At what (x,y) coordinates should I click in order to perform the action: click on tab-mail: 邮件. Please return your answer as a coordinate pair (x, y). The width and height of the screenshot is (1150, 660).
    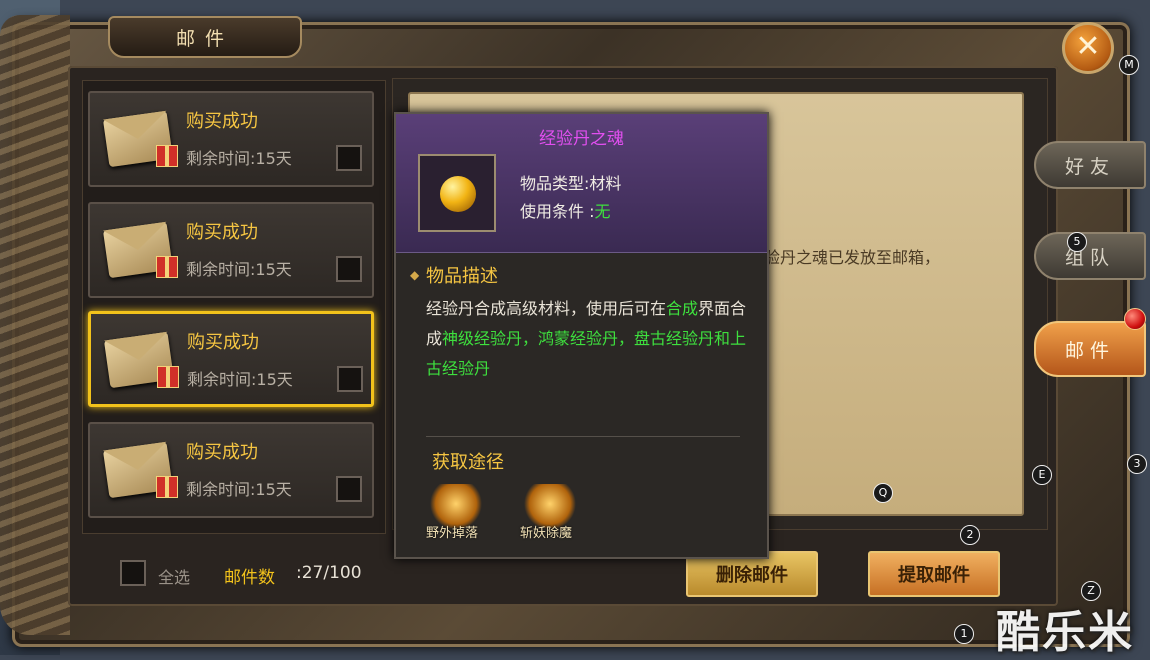
    Looking at the image, I should click on (1090, 349).